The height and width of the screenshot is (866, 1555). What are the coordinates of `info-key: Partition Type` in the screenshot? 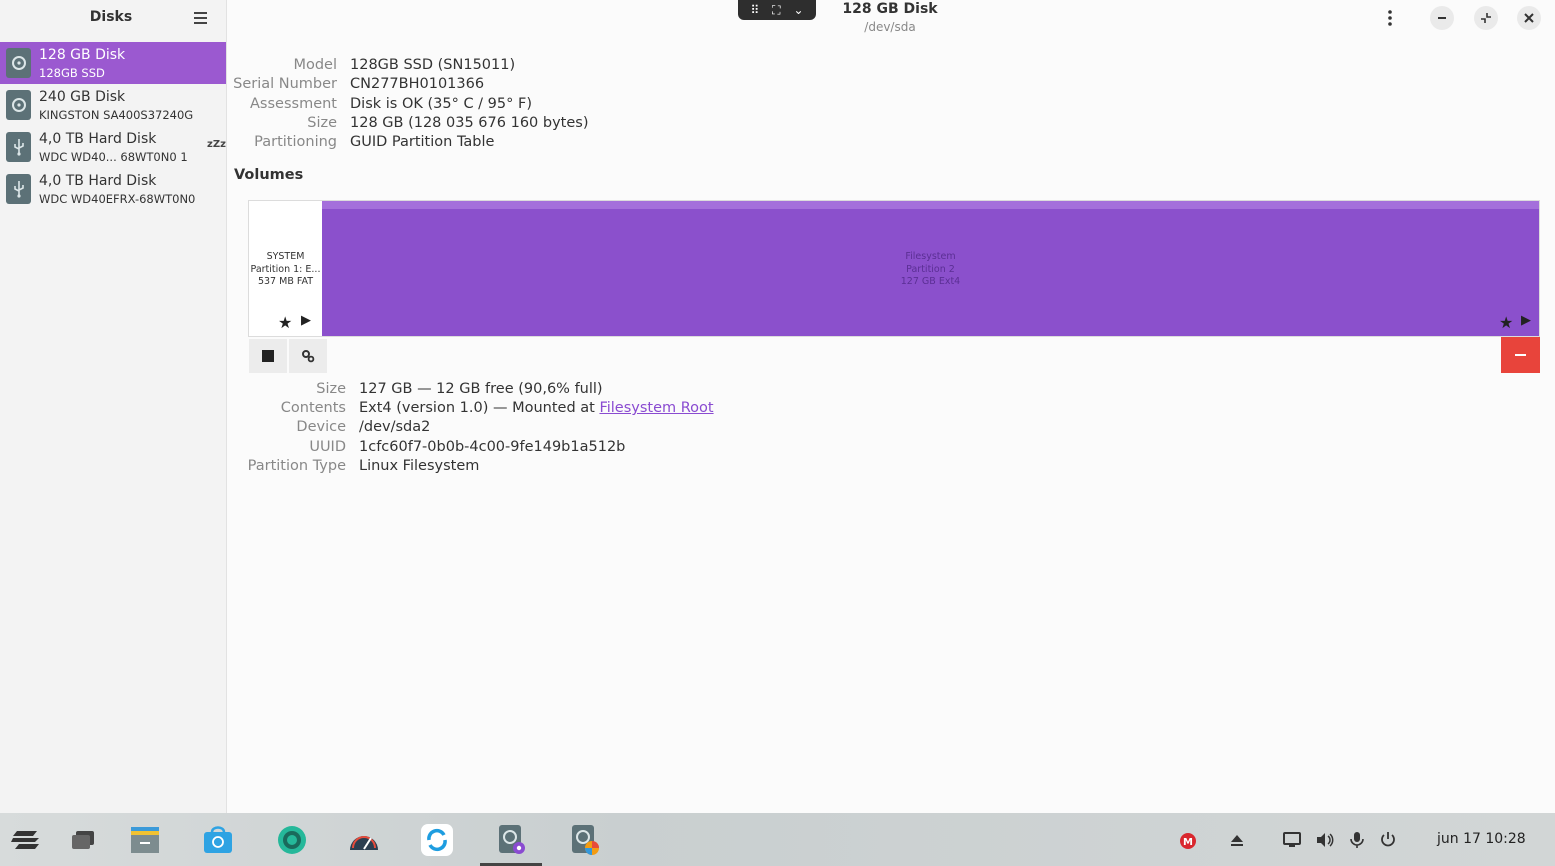 It's located at (296, 466).